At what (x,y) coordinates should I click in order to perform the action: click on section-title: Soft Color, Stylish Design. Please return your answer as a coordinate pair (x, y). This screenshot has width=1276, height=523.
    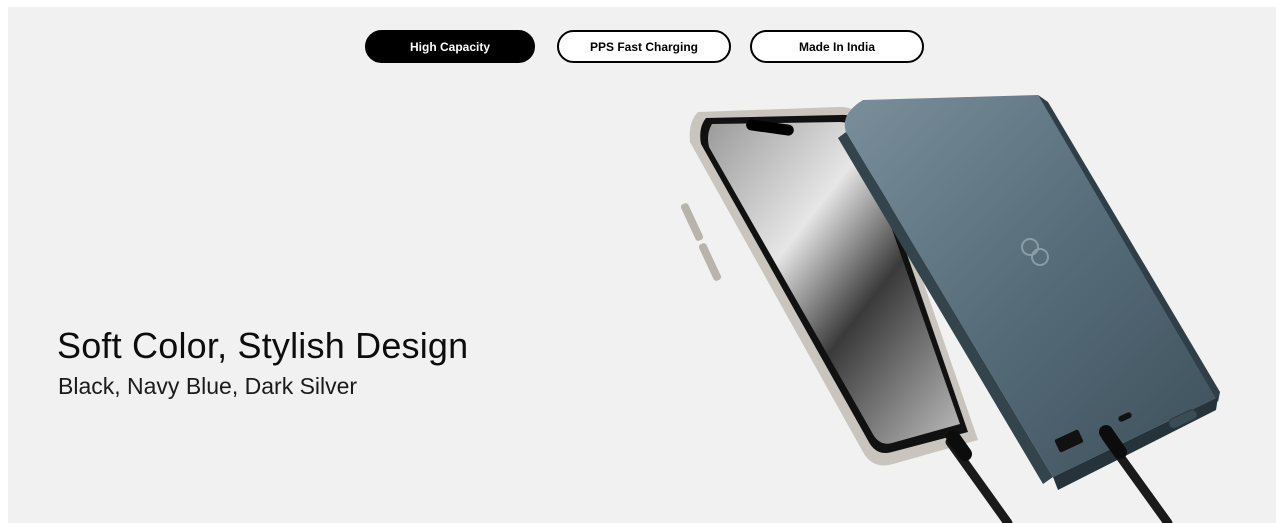
    Looking at the image, I should click on (263, 345).